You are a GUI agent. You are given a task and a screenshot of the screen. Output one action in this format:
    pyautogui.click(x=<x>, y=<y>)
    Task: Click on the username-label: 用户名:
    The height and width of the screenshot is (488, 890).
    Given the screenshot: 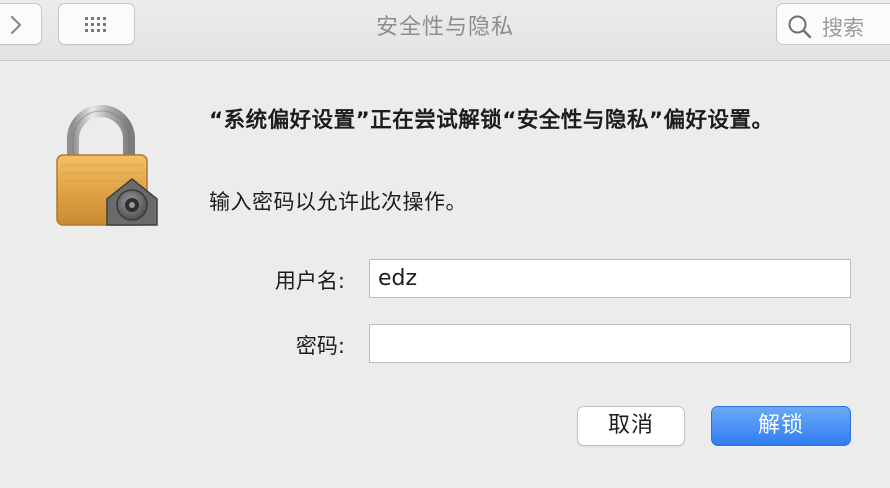 What is the action you would take?
    pyautogui.click(x=309, y=281)
    